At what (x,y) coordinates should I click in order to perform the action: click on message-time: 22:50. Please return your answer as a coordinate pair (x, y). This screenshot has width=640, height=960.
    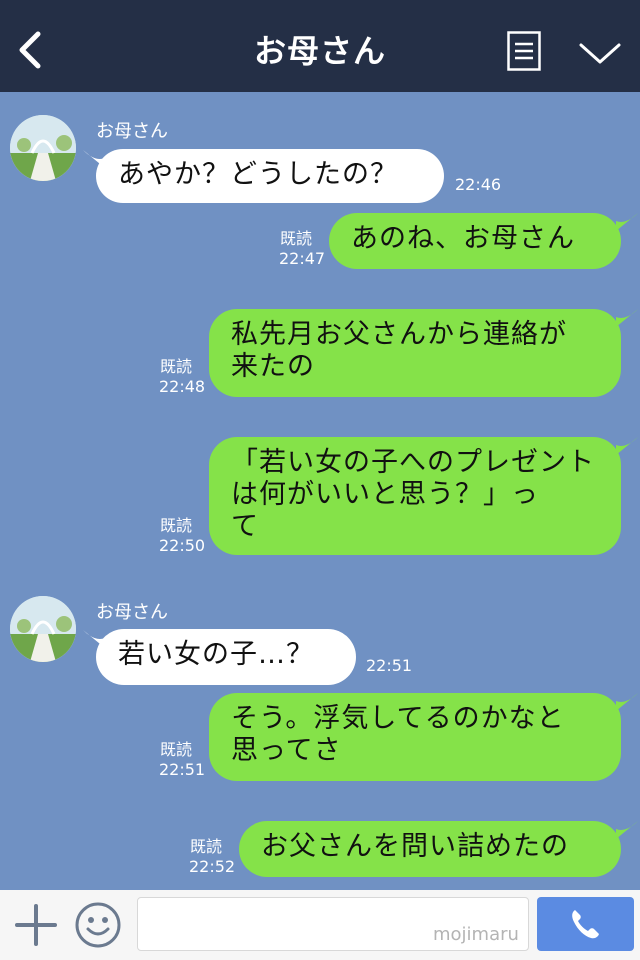
    Looking at the image, I should click on (182, 545).